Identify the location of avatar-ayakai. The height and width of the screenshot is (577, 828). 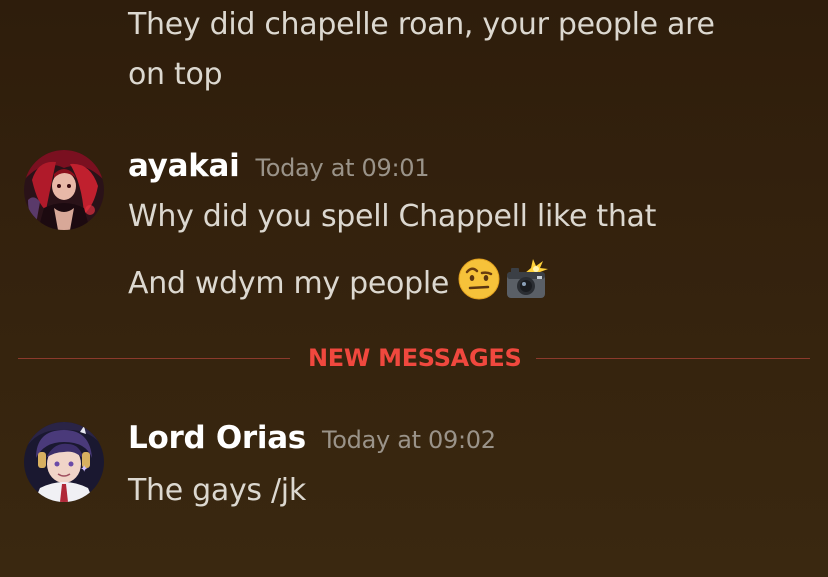
(64, 190).